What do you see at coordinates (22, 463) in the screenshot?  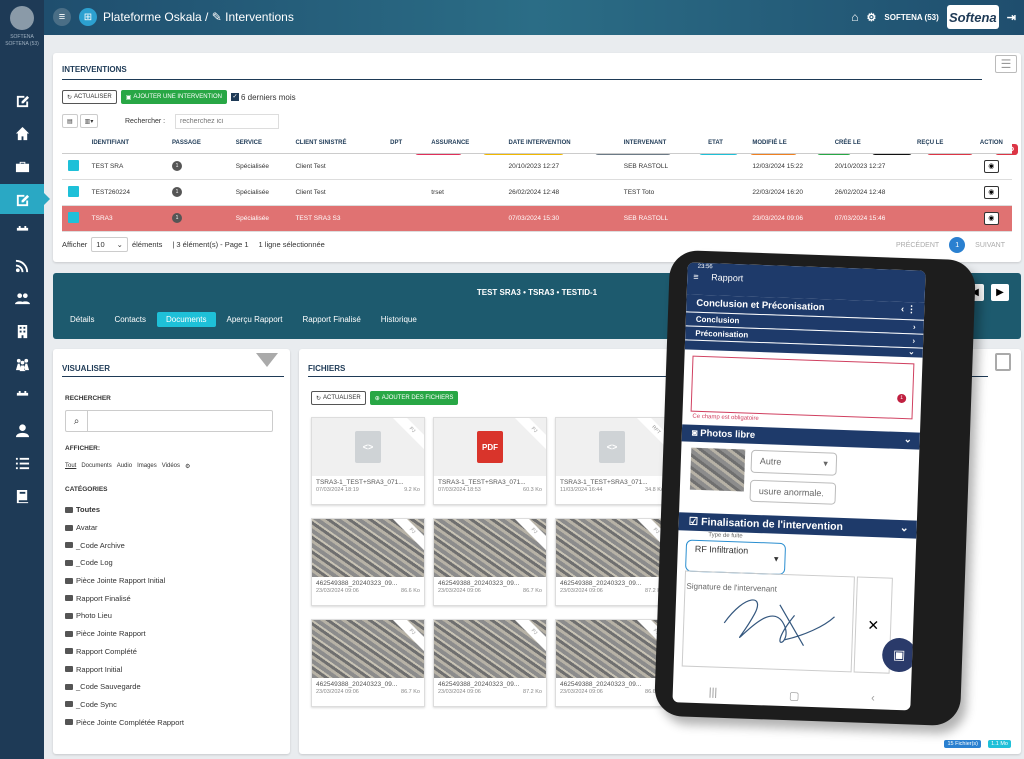 I see `sidebar-item-list` at bounding box center [22, 463].